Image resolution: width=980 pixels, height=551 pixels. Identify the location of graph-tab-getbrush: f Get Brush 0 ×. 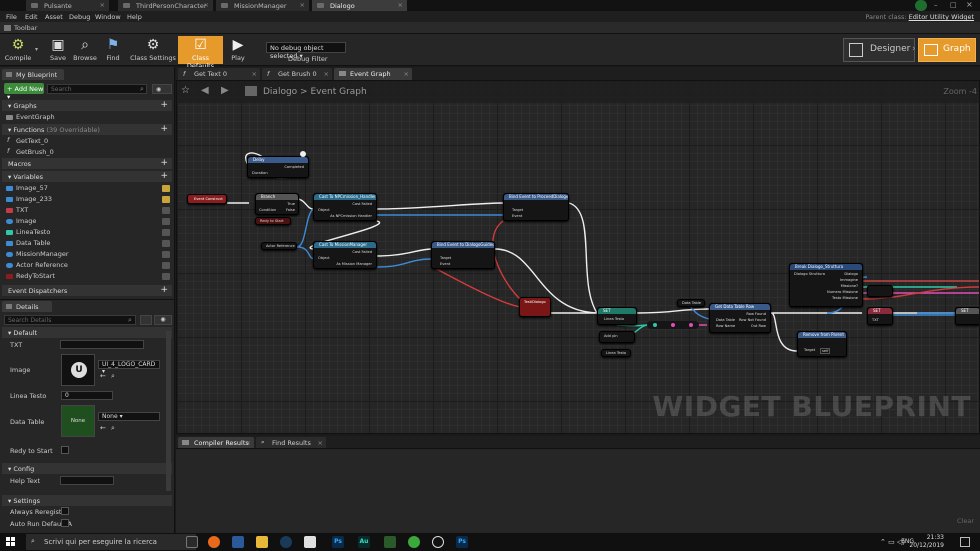
(297, 74).